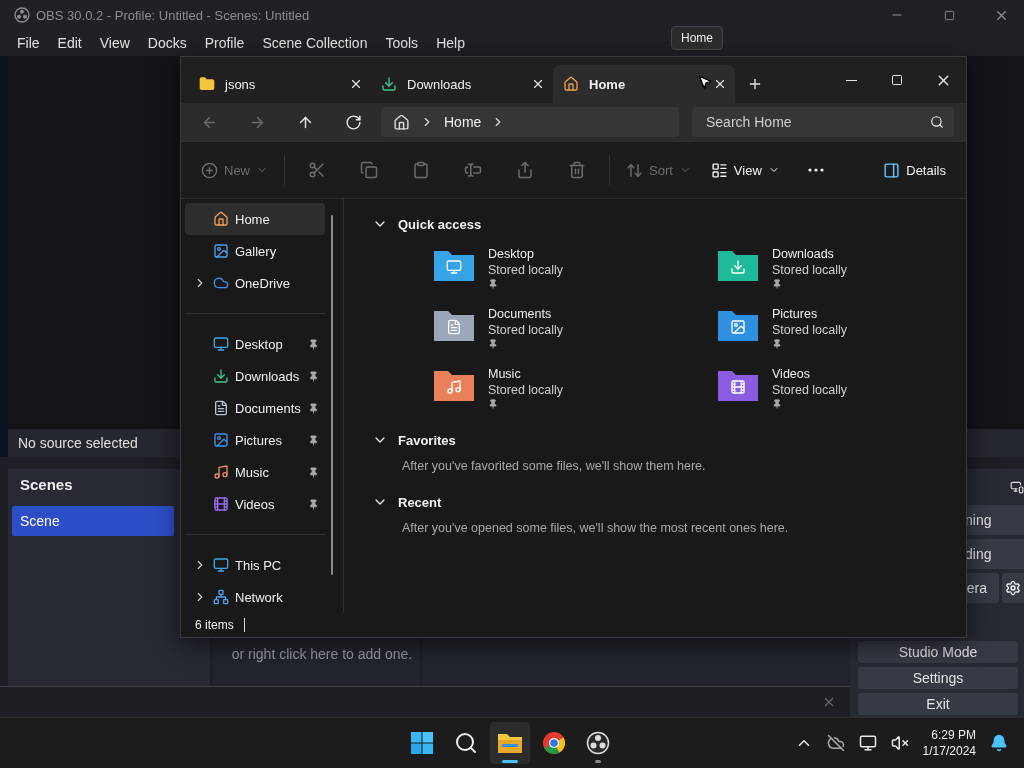 This screenshot has height=768, width=1024. Describe the element at coordinates (422, 743) in the screenshot. I see `windows-logo-icon` at that location.